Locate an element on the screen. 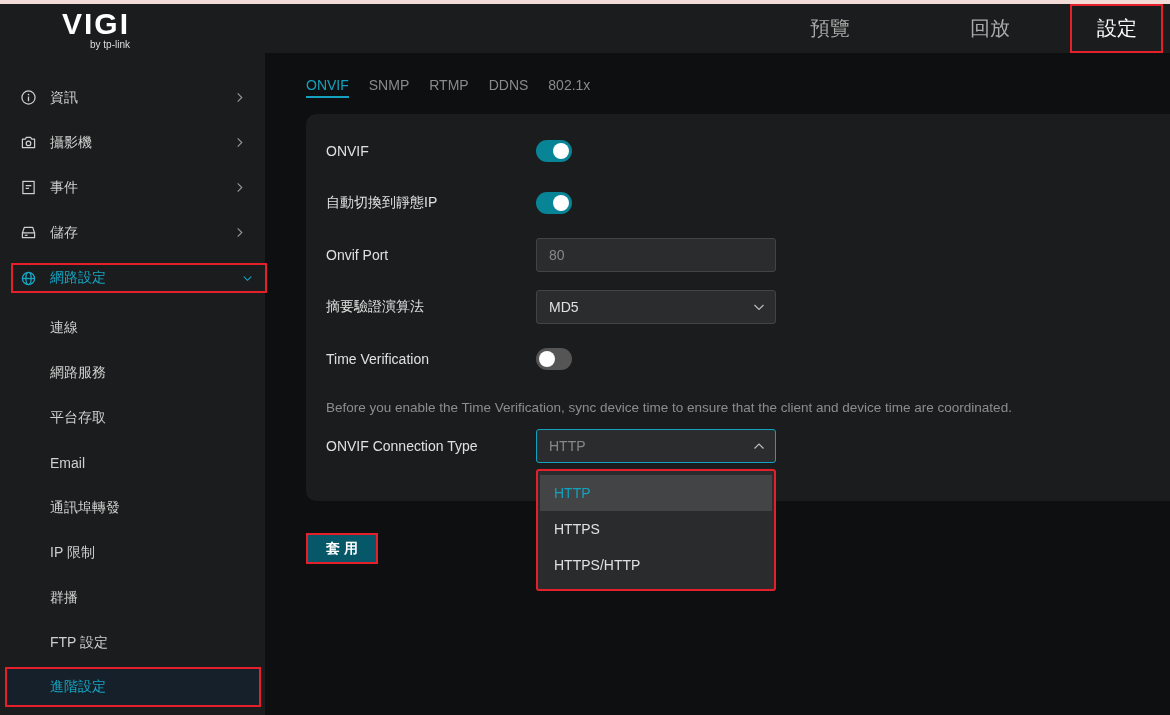 This screenshot has height=715, width=1170. tab: 802.1x is located at coordinates (569, 87).